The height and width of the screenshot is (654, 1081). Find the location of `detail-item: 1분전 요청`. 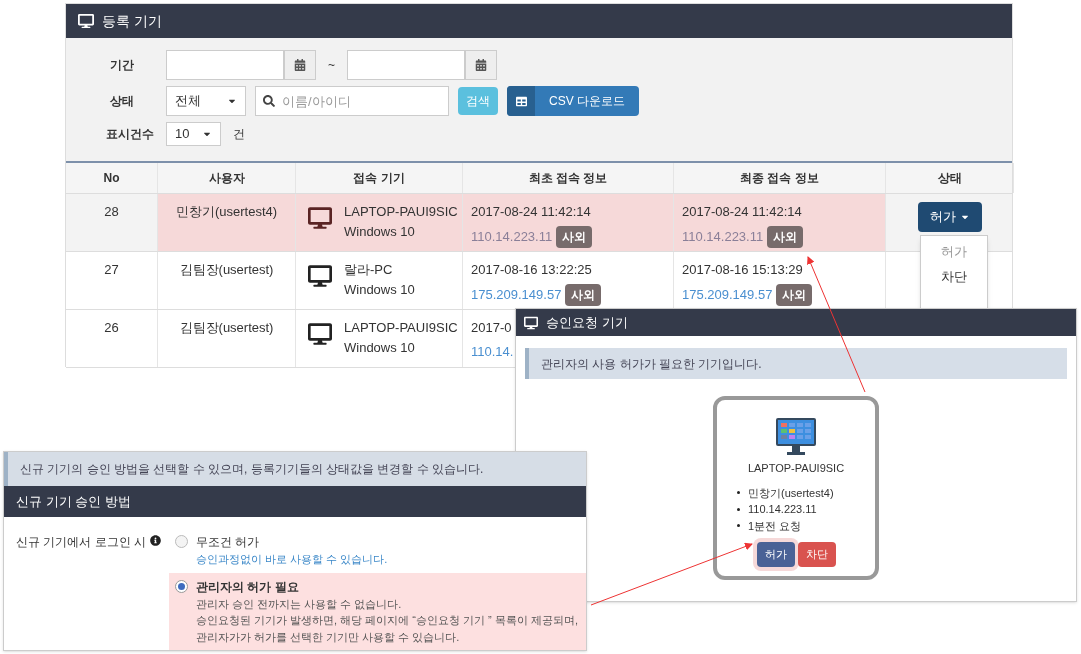

detail-item: 1분전 요청 is located at coordinates (775, 526).